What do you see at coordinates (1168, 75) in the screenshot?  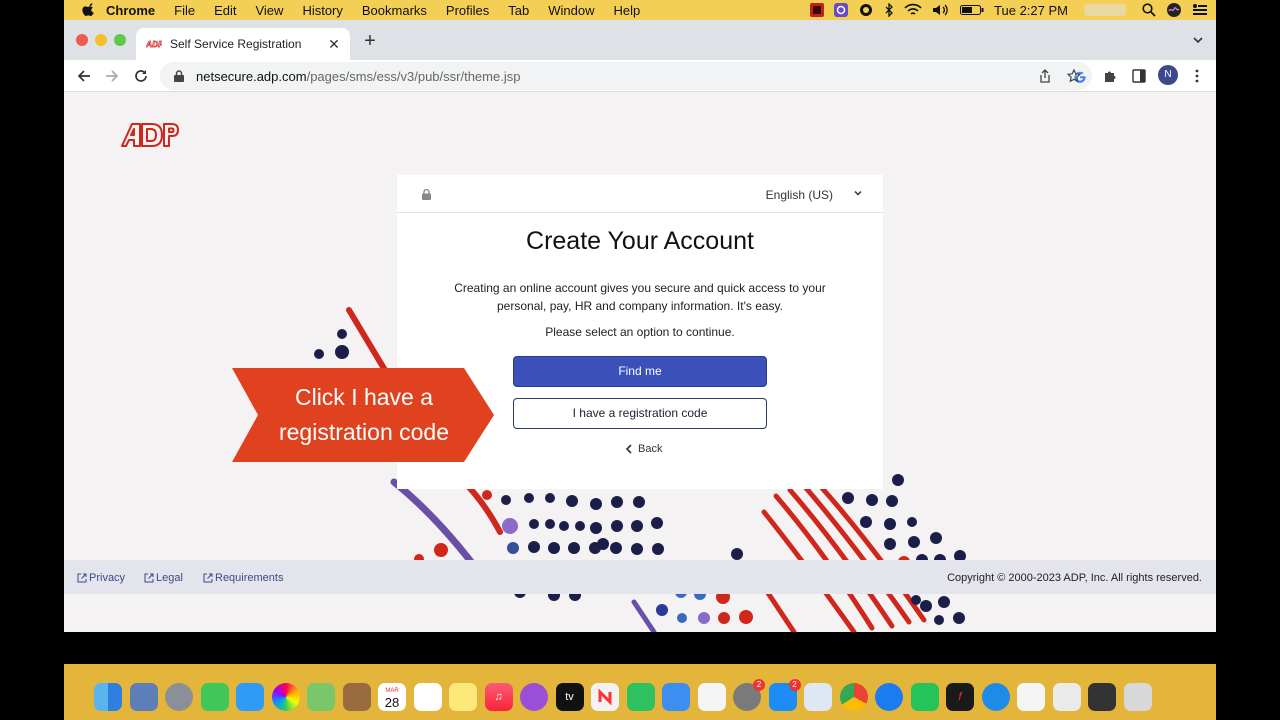 I see `profile-avatar: N` at bounding box center [1168, 75].